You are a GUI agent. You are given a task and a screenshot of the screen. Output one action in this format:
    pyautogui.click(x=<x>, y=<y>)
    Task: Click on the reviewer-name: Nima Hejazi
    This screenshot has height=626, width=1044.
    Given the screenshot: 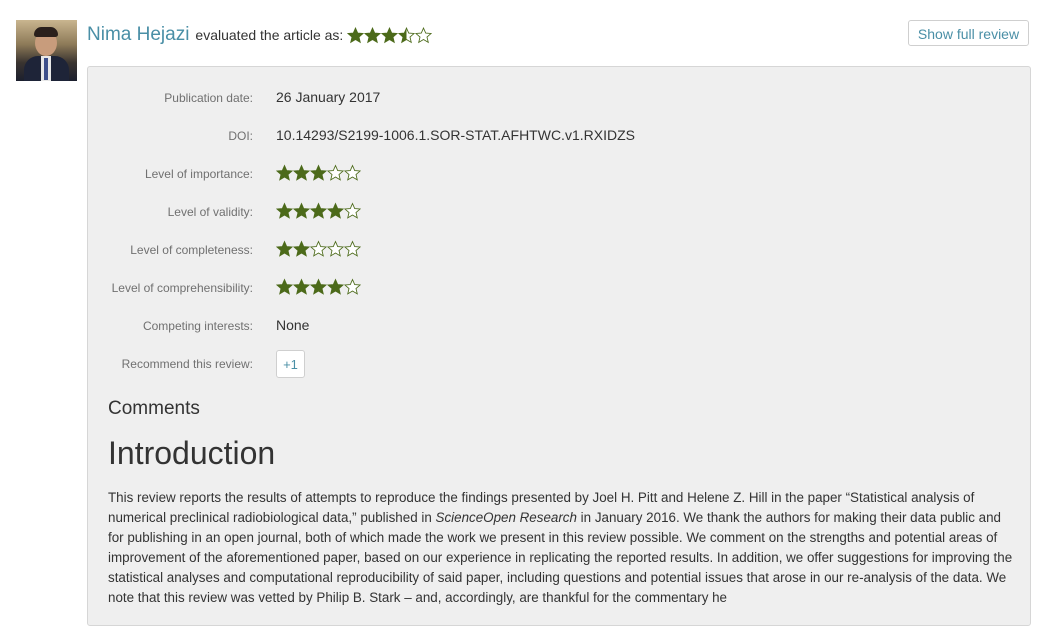 What is the action you would take?
    pyautogui.click(x=138, y=35)
    